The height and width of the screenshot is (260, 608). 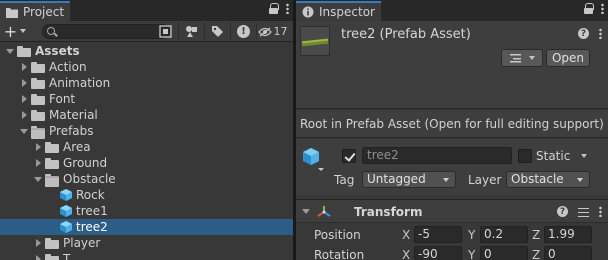 What do you see at coordinates (62, 99) in the screenshot?
I see `tree-row-label: Font` at bounding box center [62, 99].